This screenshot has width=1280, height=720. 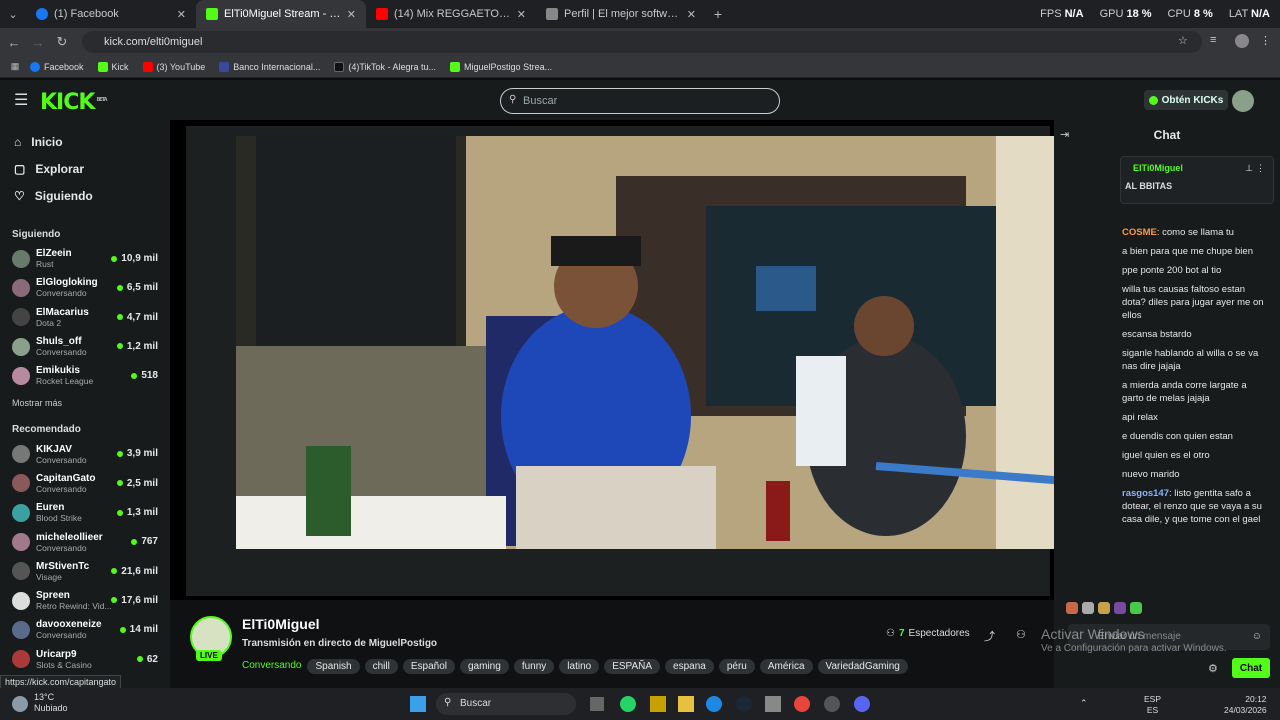 I want to click on new-tab-button: +, so click(x=718, y=14).